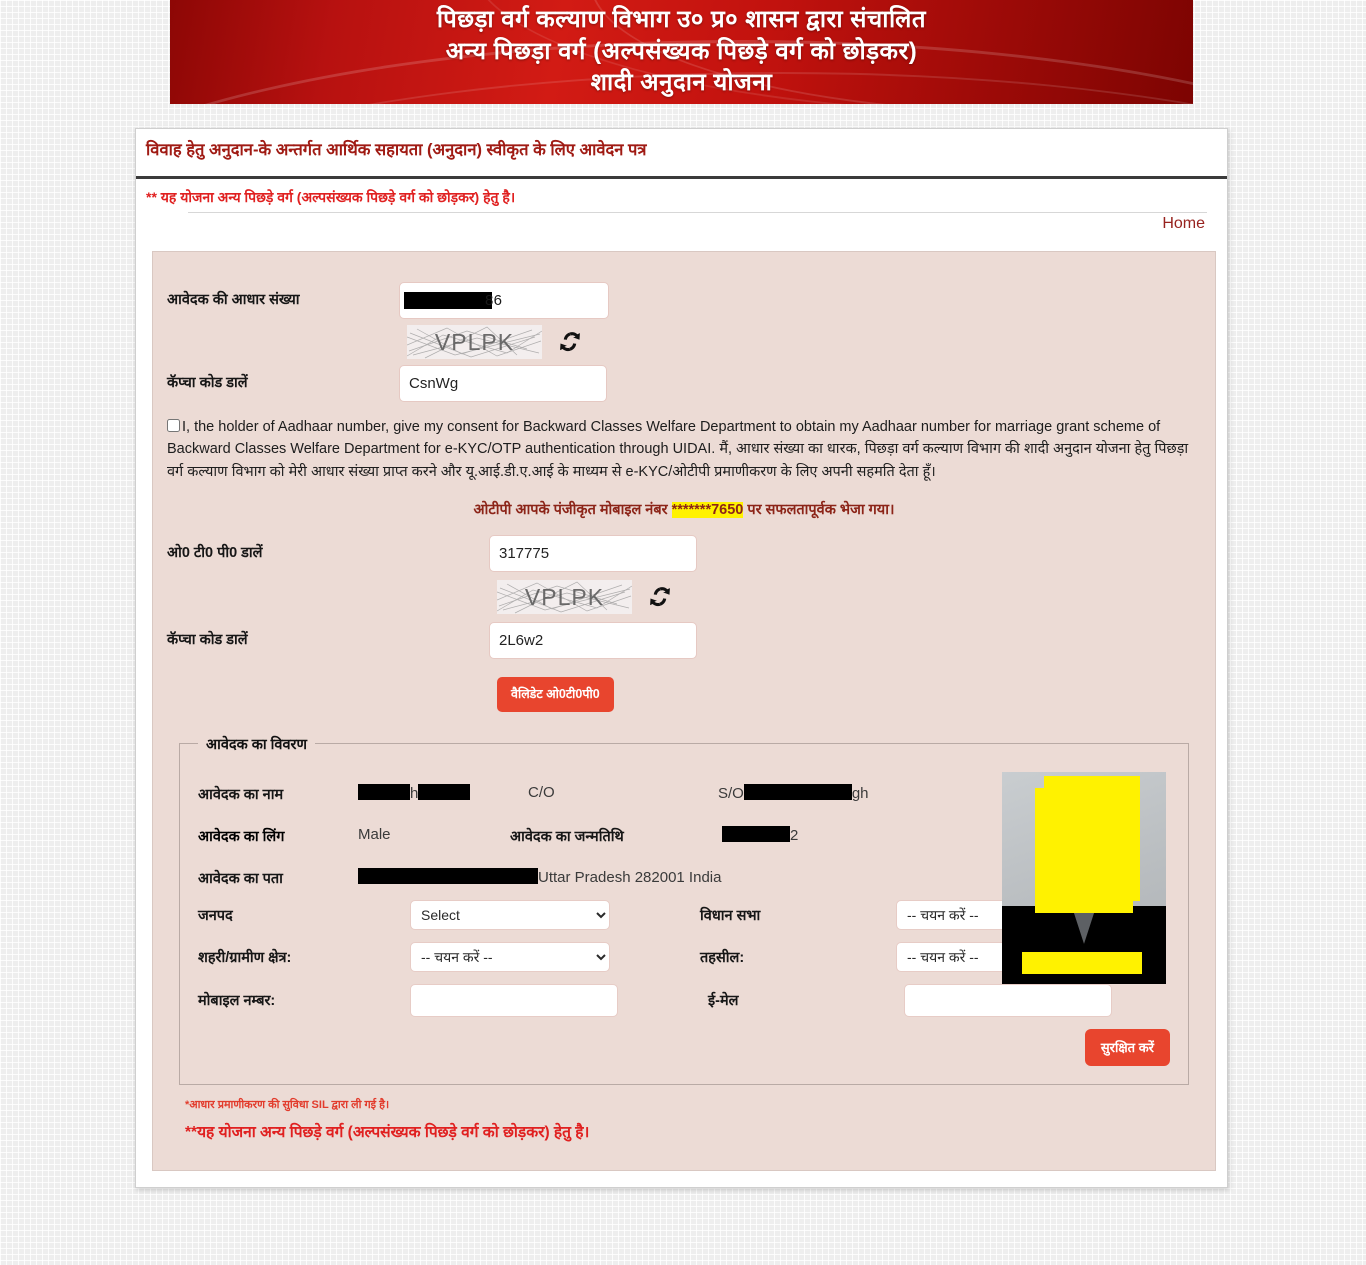  I want to click on applicant-dob-value: 2, so click(760, 834).